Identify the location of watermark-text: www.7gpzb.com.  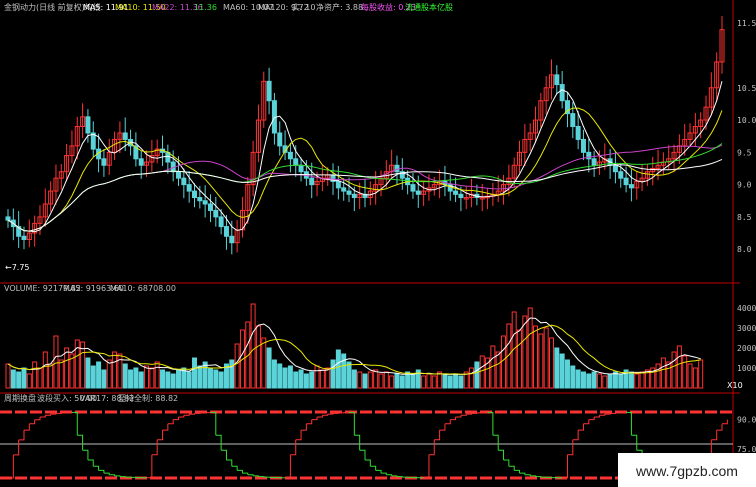
(686, 471).